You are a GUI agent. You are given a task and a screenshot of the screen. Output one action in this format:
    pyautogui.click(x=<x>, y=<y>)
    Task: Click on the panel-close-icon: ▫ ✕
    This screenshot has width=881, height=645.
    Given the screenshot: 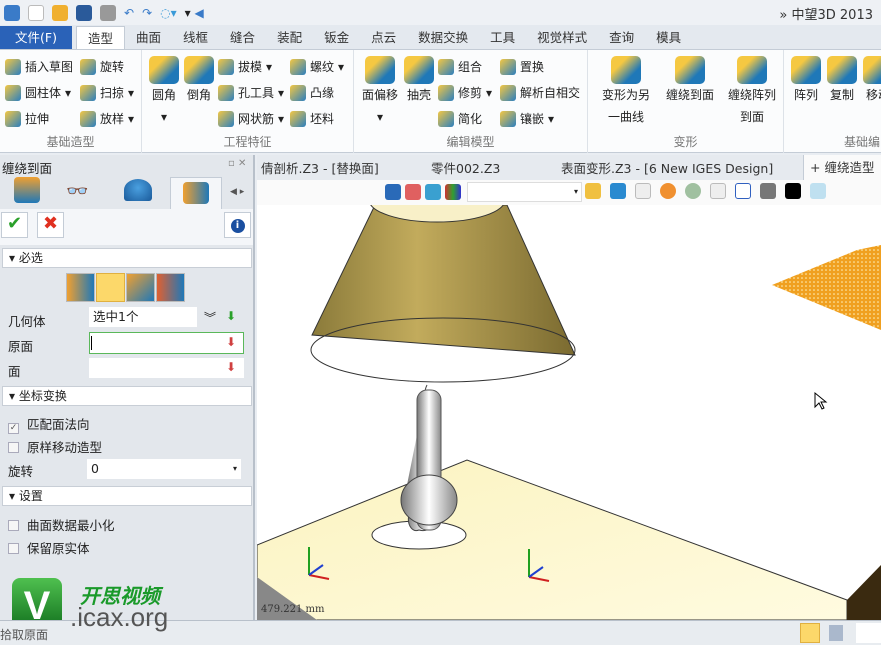 What is the action you would take?
    pyautogui.click(x=237, y=163)
    